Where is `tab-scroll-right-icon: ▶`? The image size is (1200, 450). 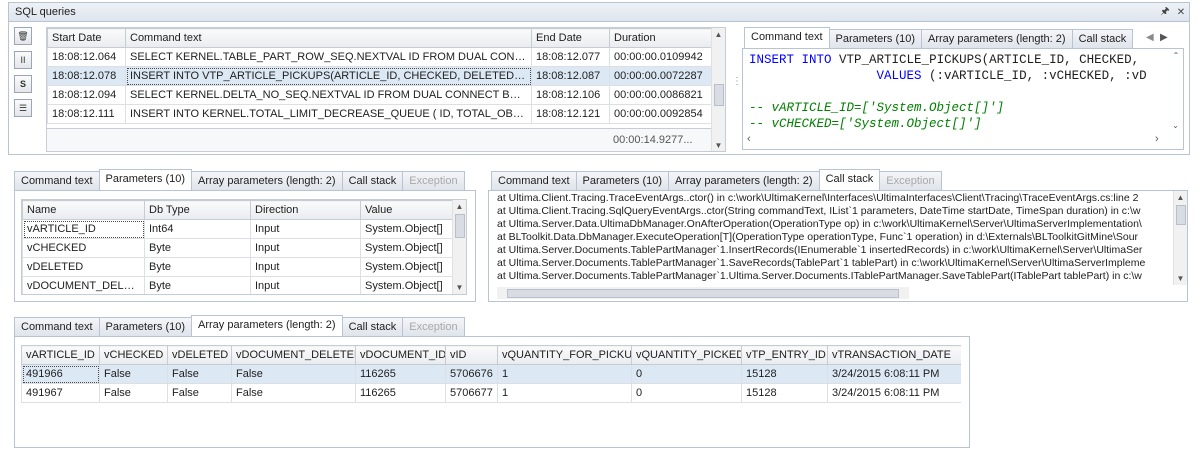
tab-scroll-right-icon: ▶ is located at coordinates (1164, 37).